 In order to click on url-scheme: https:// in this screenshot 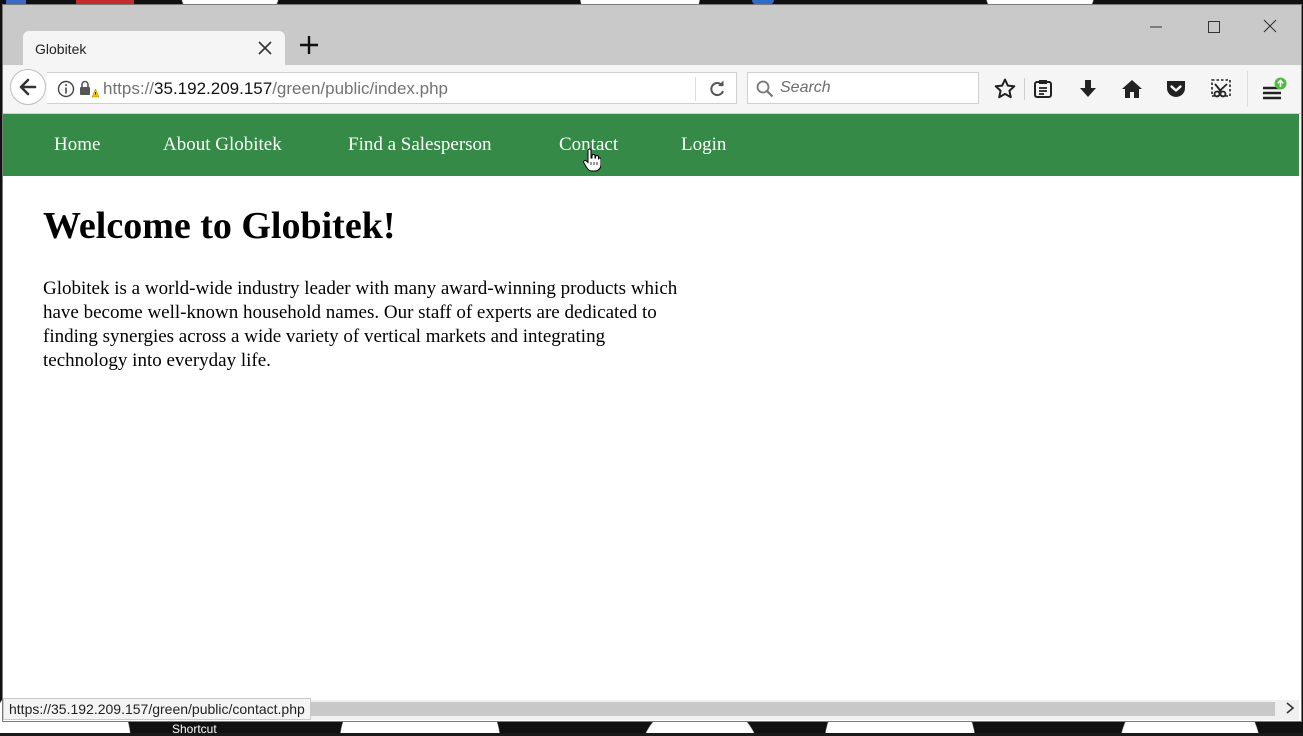, I will do `click(129, 88)`.